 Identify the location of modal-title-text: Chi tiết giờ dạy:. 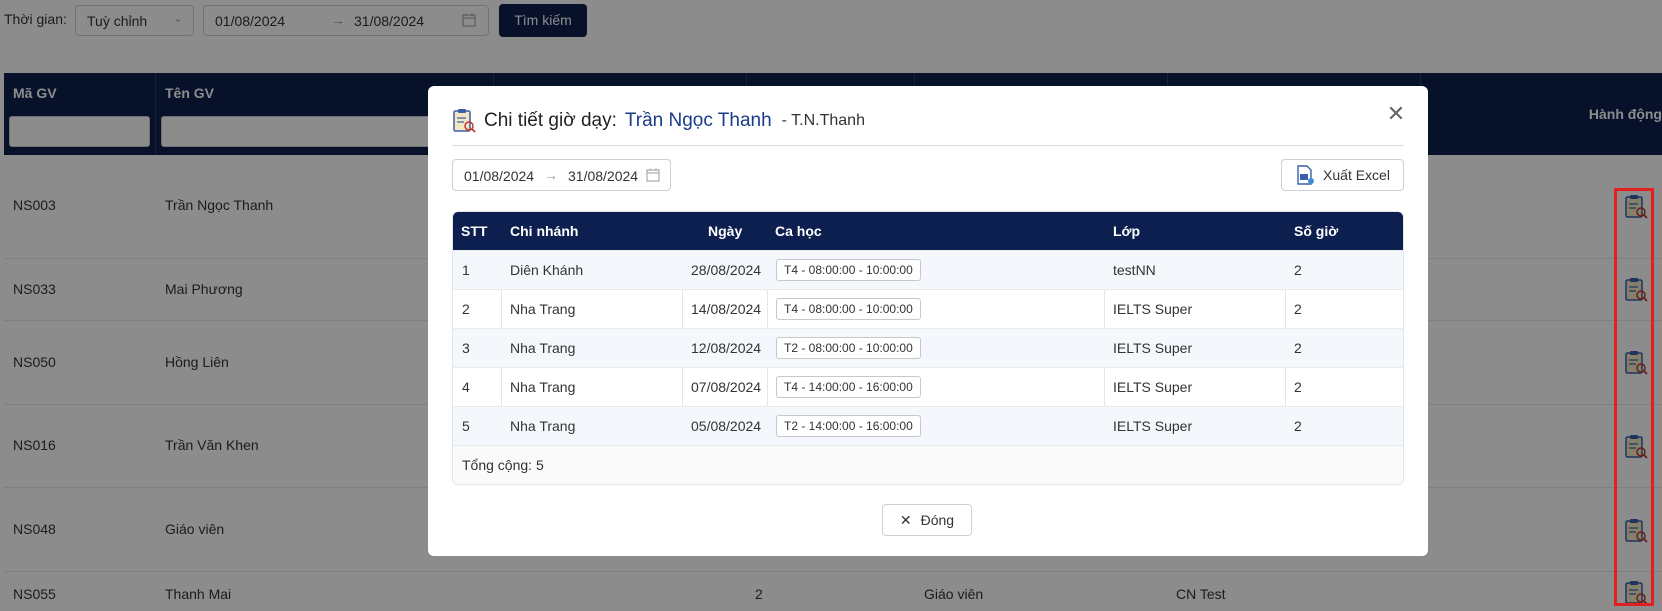
(550, 120).